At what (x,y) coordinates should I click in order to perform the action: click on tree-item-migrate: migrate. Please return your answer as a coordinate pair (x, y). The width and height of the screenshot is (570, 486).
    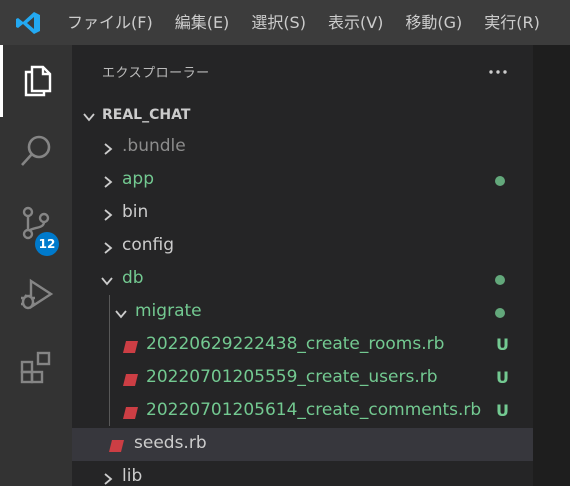
    Looking at the image, I should click on (302, 312).